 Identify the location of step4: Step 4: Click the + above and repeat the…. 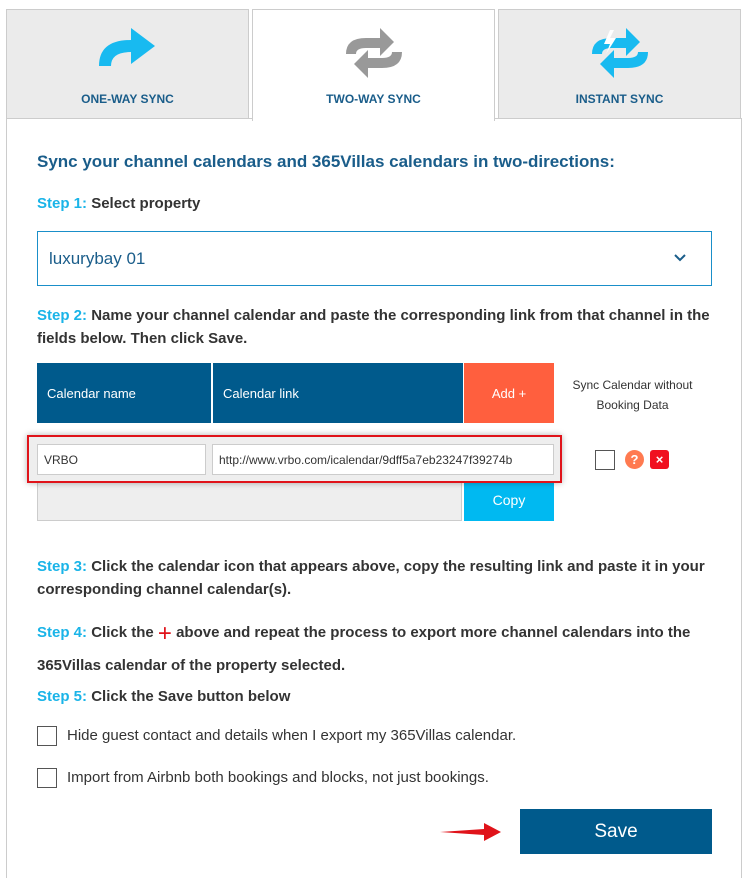
(364, 647).